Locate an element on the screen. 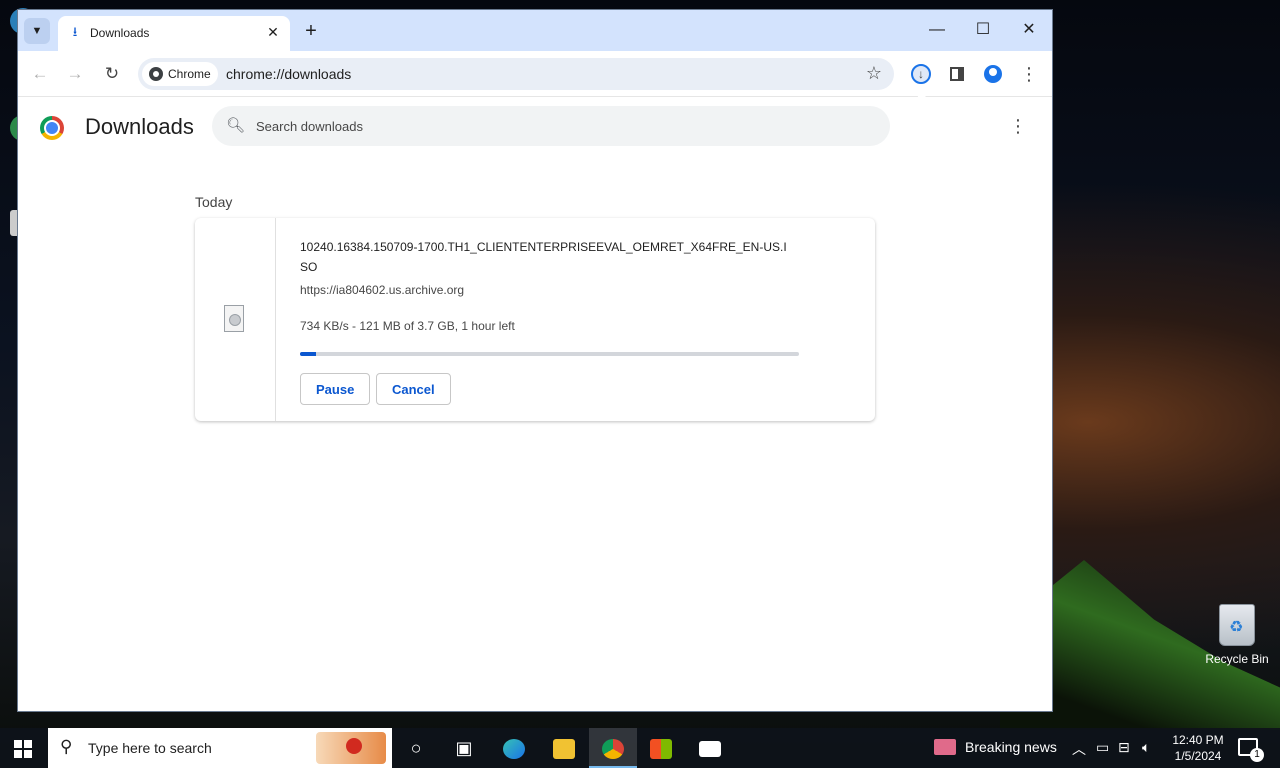 Image resolution: width=1280 pixels, height=768 pixels. progress-fill is located at coordinates (308, 354).